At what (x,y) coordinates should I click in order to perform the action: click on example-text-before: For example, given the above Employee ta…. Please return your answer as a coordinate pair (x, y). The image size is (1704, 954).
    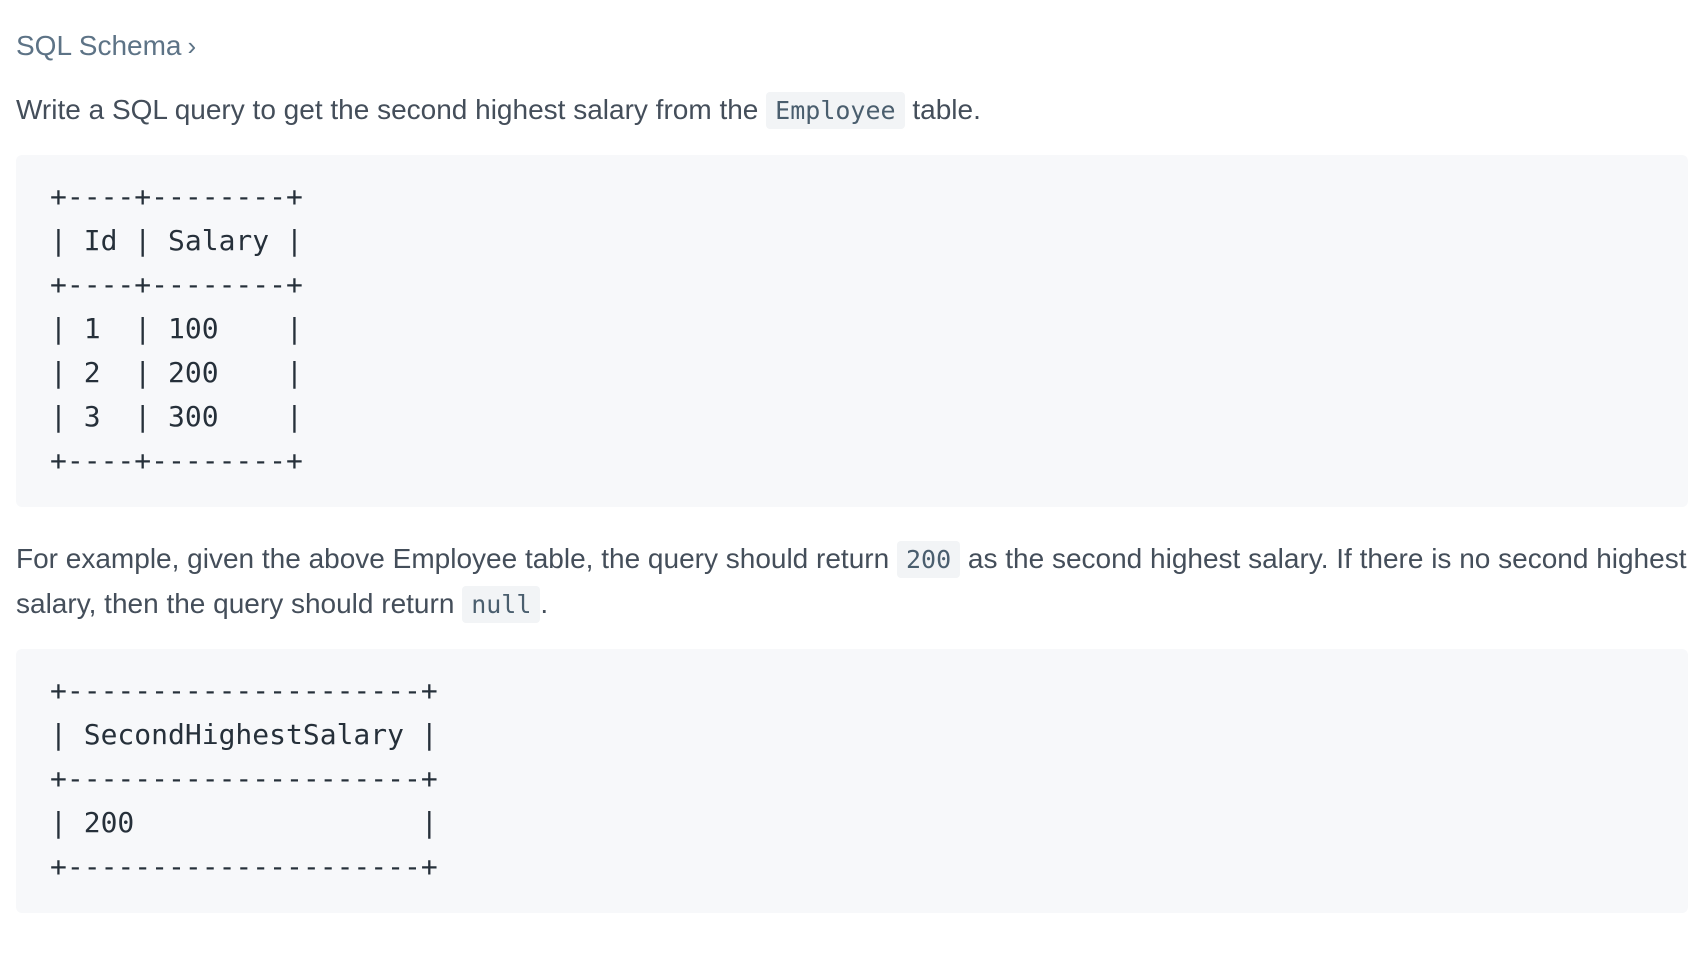
    Looking at the image, I should click on (456, 558).